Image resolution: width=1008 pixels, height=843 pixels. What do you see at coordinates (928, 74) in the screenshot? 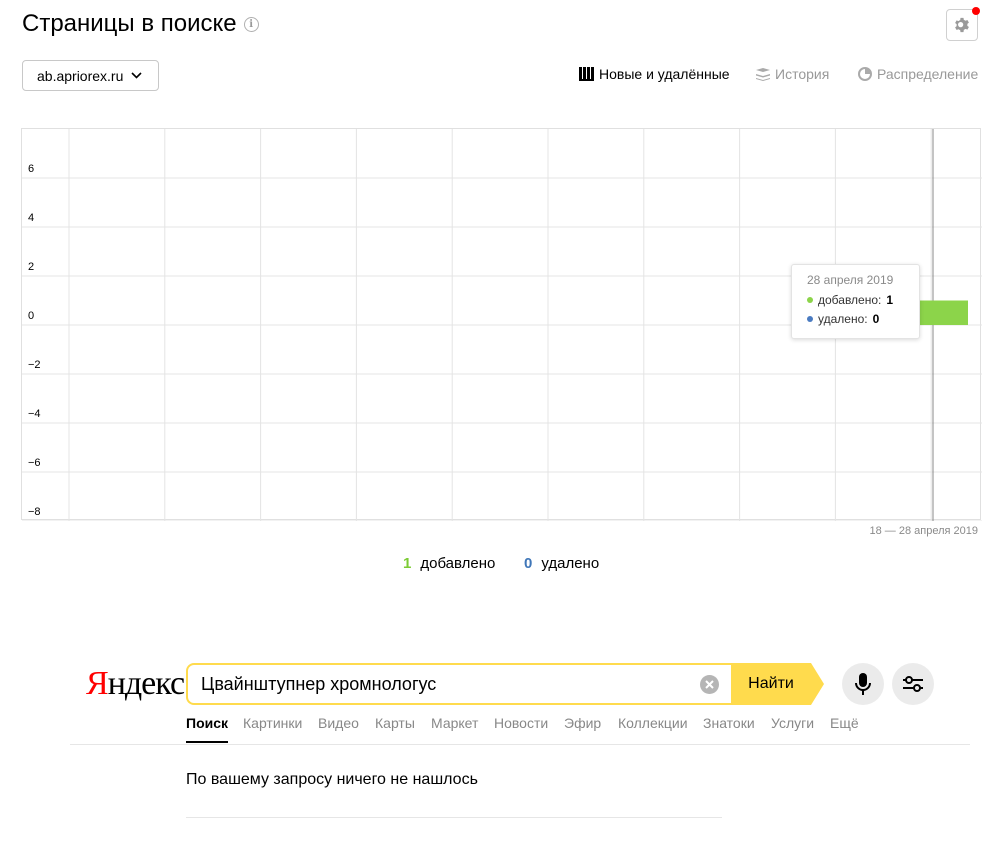
I see `tab-distribution-label: Распределение` at bounding box center [928, 74].